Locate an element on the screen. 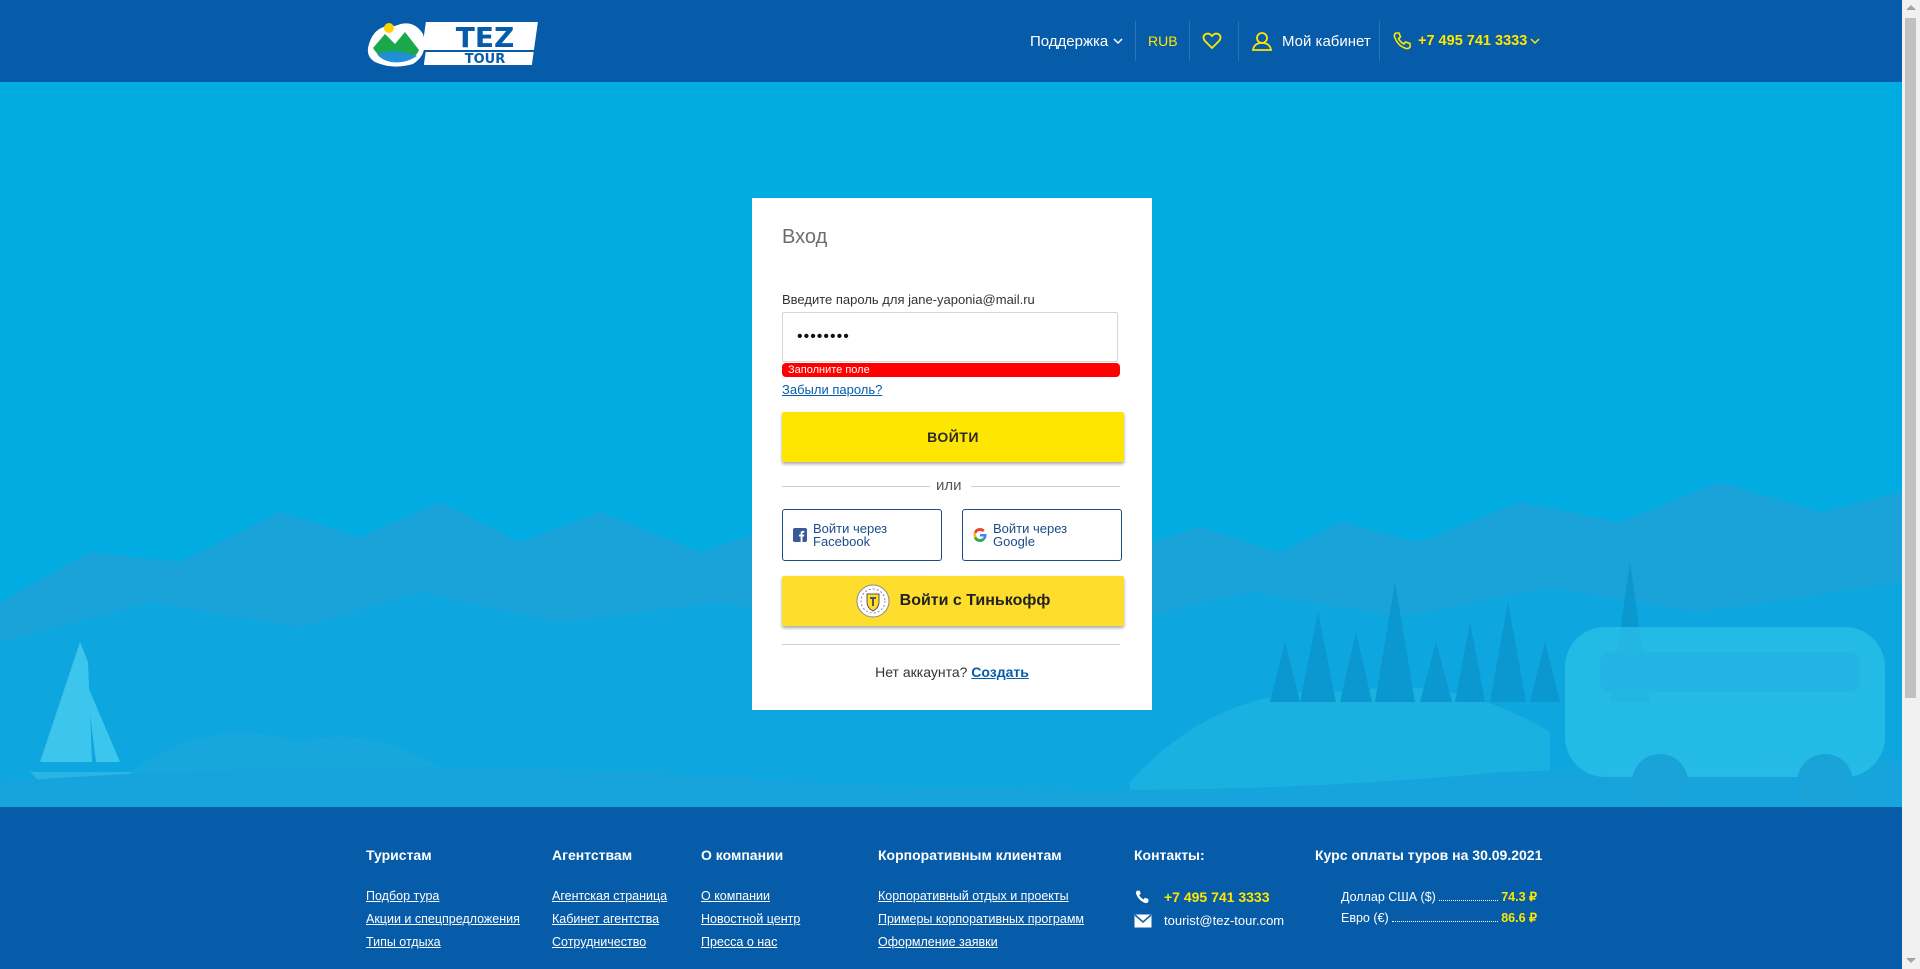 This screenshot has width=1920, height=969. mail-icon is located at coordinates (1143, 920).